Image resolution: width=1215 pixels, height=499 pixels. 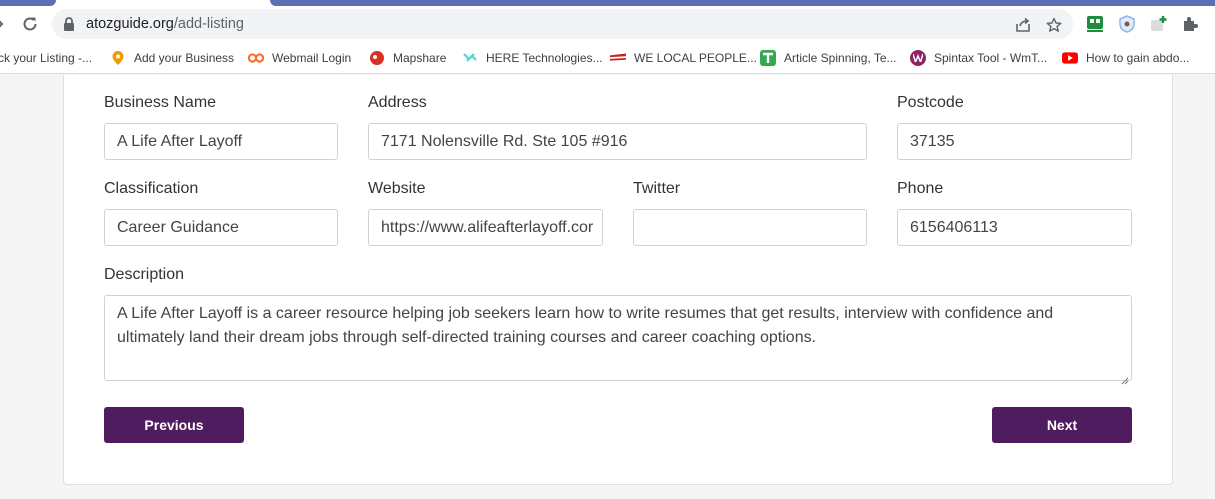 What do you see at coordinates (485, 227) in the screenshot?
I see `website-input: https://www.alifeafterlayoff.cor` at bounding box center [485, 227].